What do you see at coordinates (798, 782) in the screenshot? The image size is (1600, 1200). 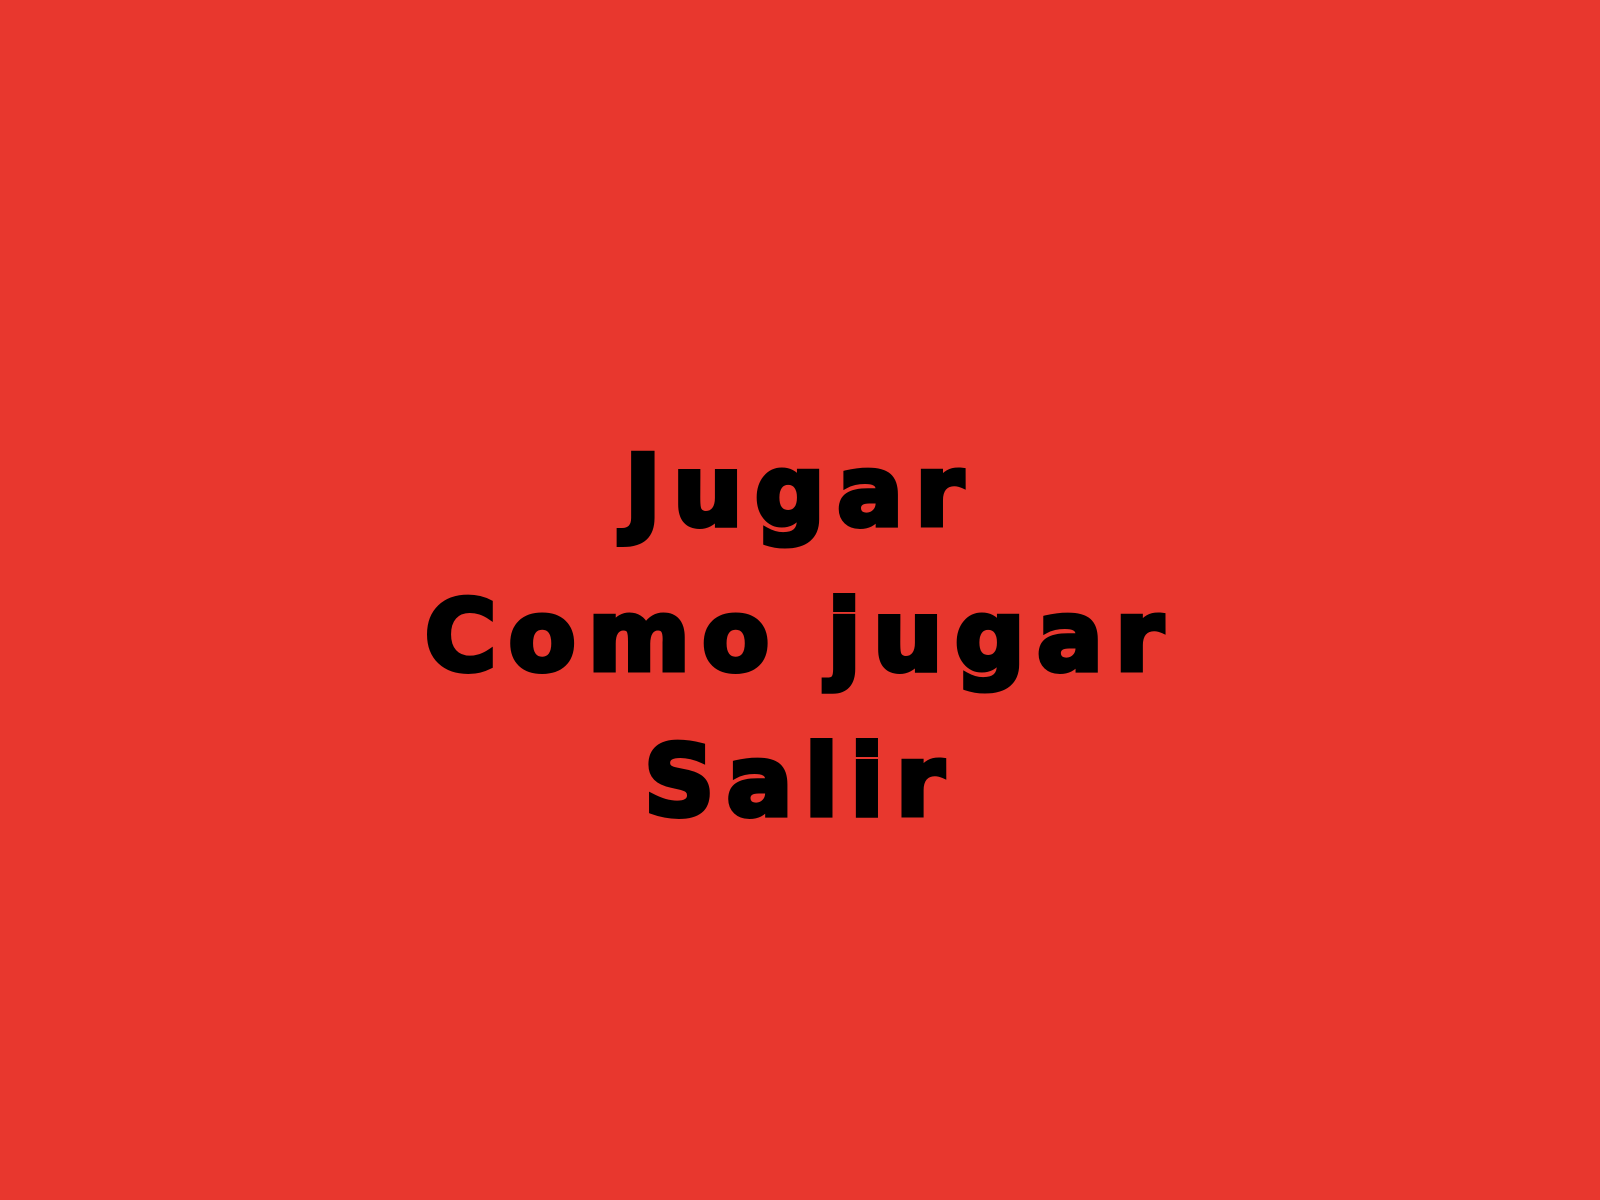 I see `exit-button: Salir` at bounding box center [798, 782].